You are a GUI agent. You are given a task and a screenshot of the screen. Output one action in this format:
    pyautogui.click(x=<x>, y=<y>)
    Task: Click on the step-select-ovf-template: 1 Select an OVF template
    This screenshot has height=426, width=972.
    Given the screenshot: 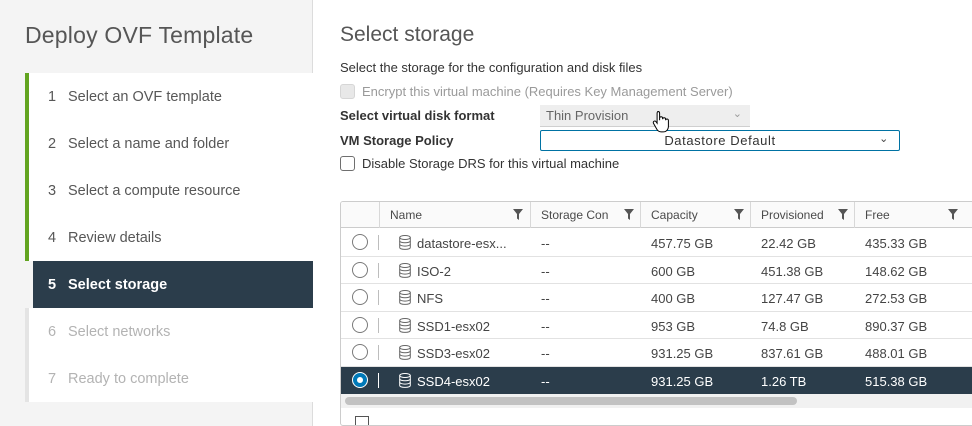 What is the action you would take?
    pyautogui.click(x=169, y=96)
    